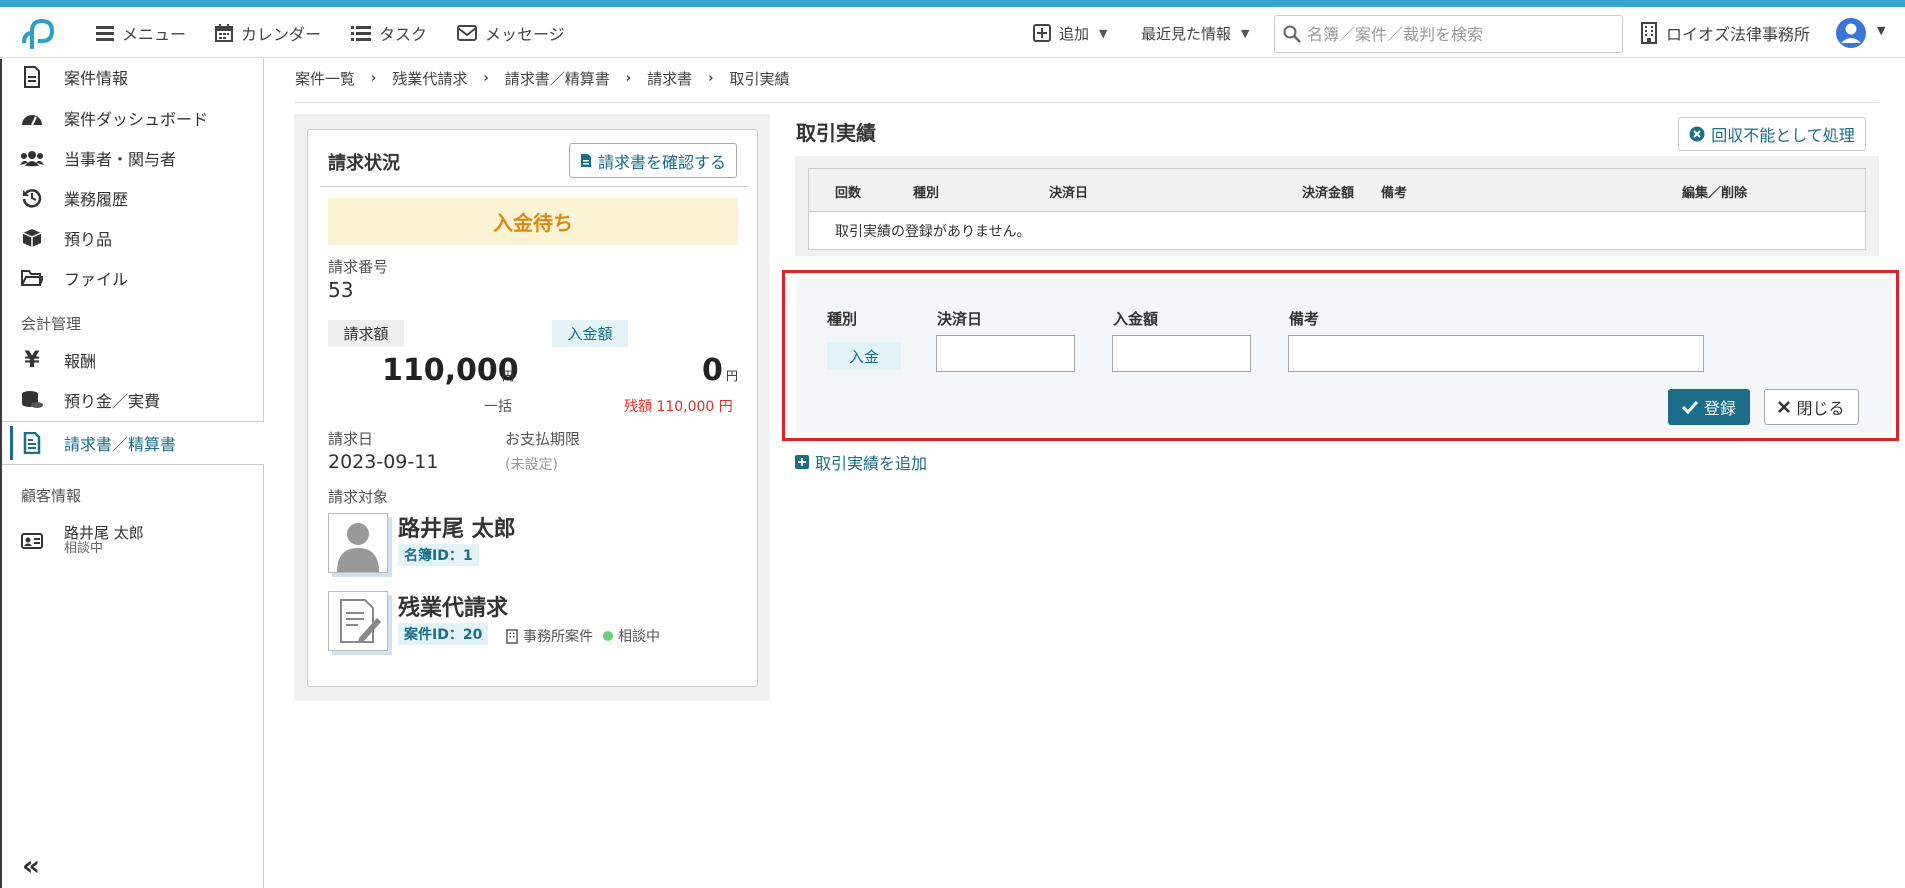  I want to click on sidebar-item-label: 請求書／精算書, so click(120, 444).